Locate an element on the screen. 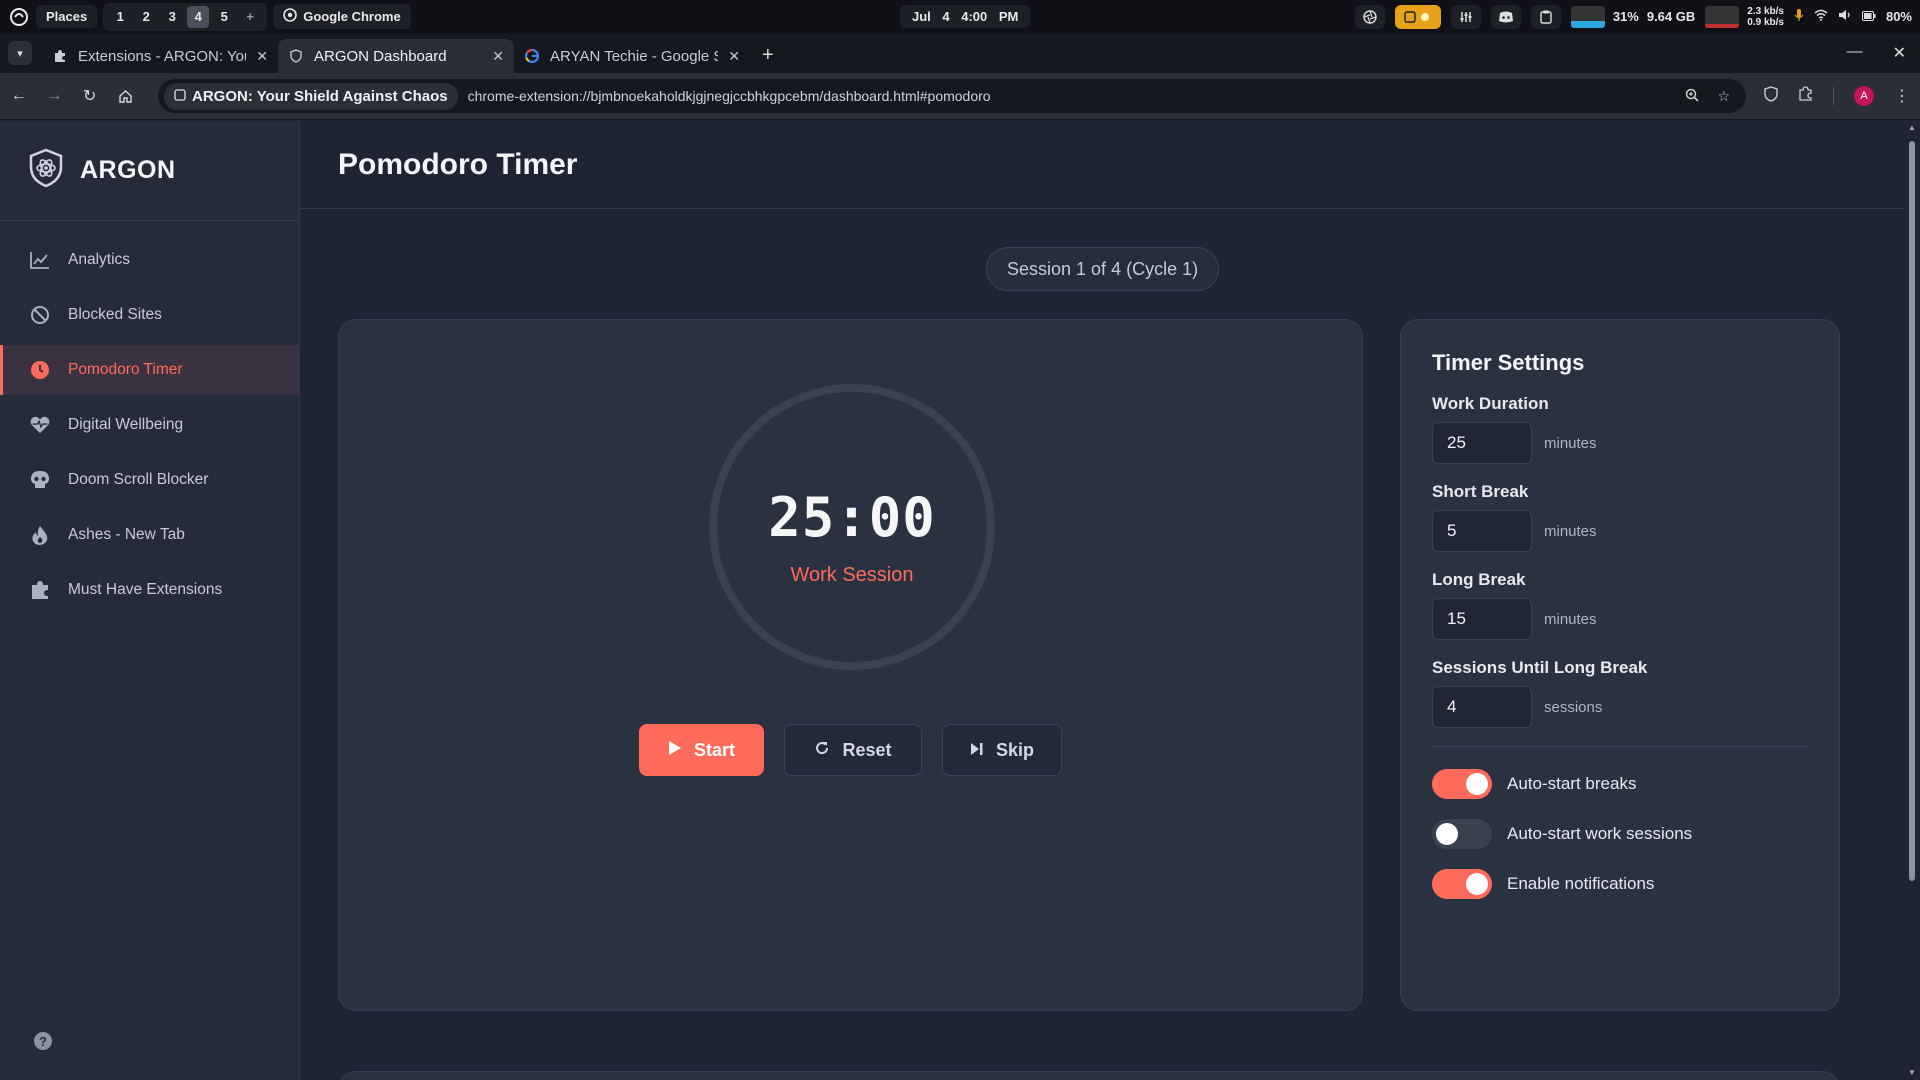 This screenshot has width=1920, height=1080. home-icon is located at coordinates (126, 96).